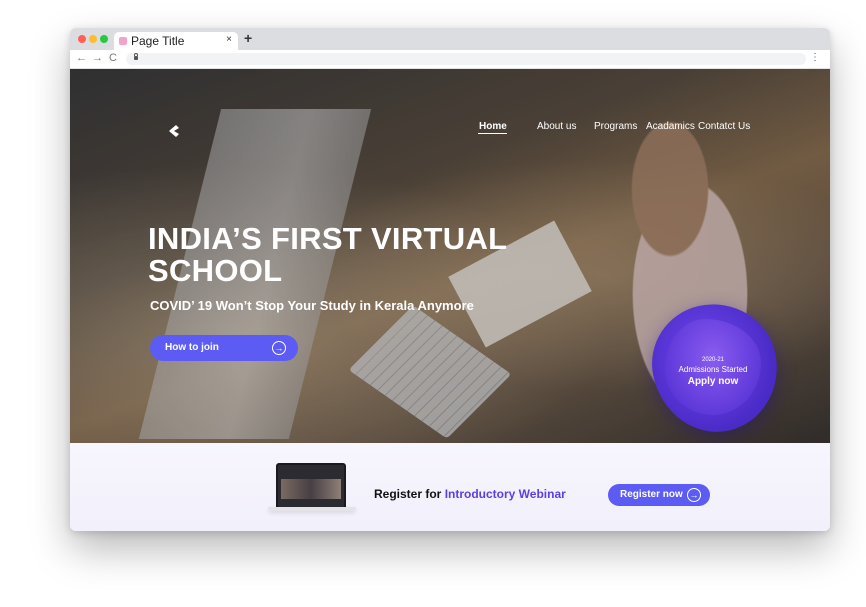  I want to click on laptop-base, so click(312, 509).